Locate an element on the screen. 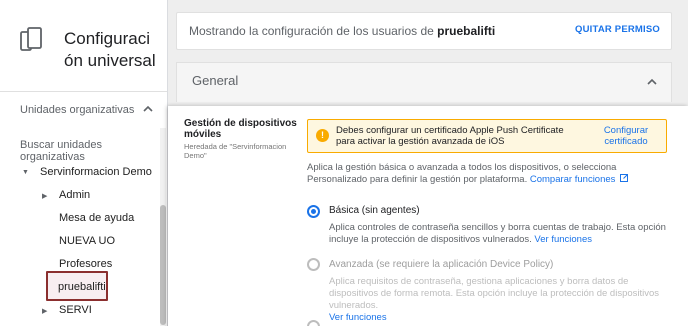  basic-radio is located at coordinates (313, 211).